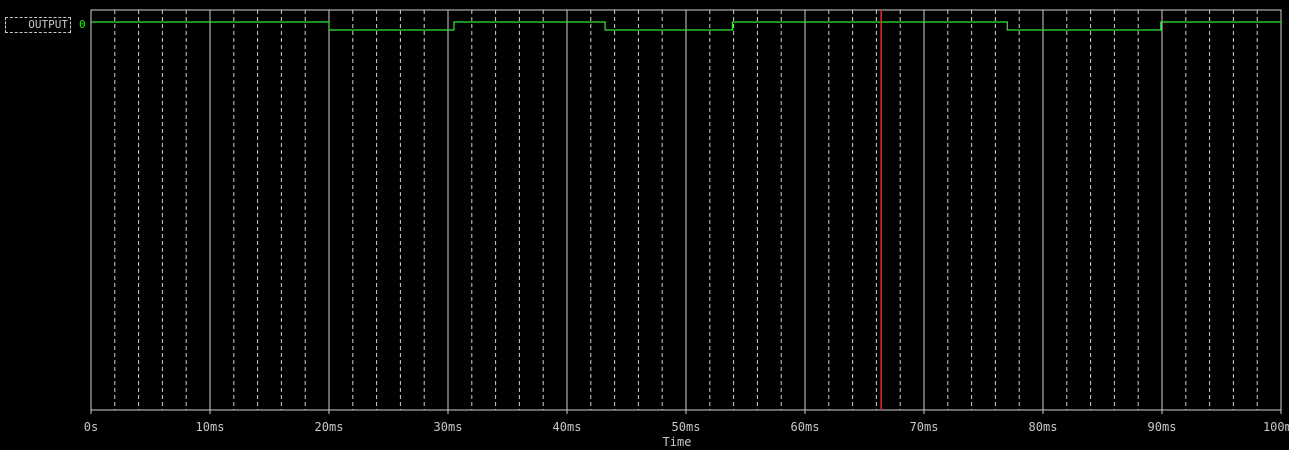 The image size is (1289, 450). Describe the element at coordinates (82, 24) in the screenshot. I see `signal-value: 0` at that location.